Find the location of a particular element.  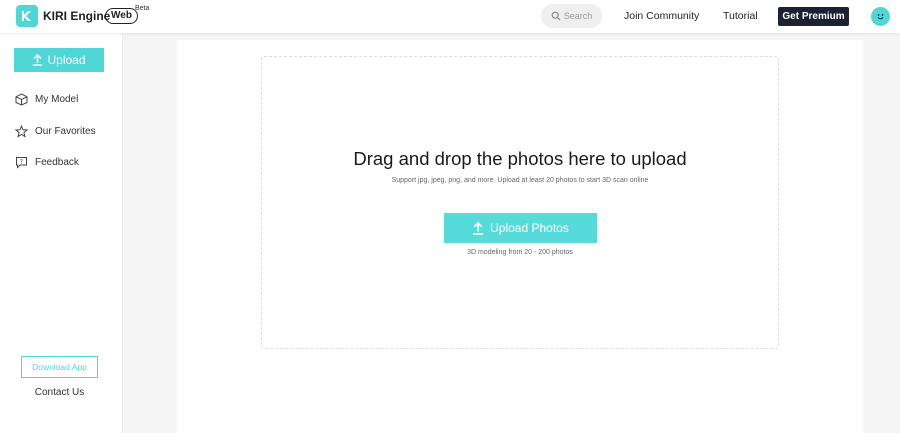

sidebar-item-label: My Model is located at coordinates (57, 99).